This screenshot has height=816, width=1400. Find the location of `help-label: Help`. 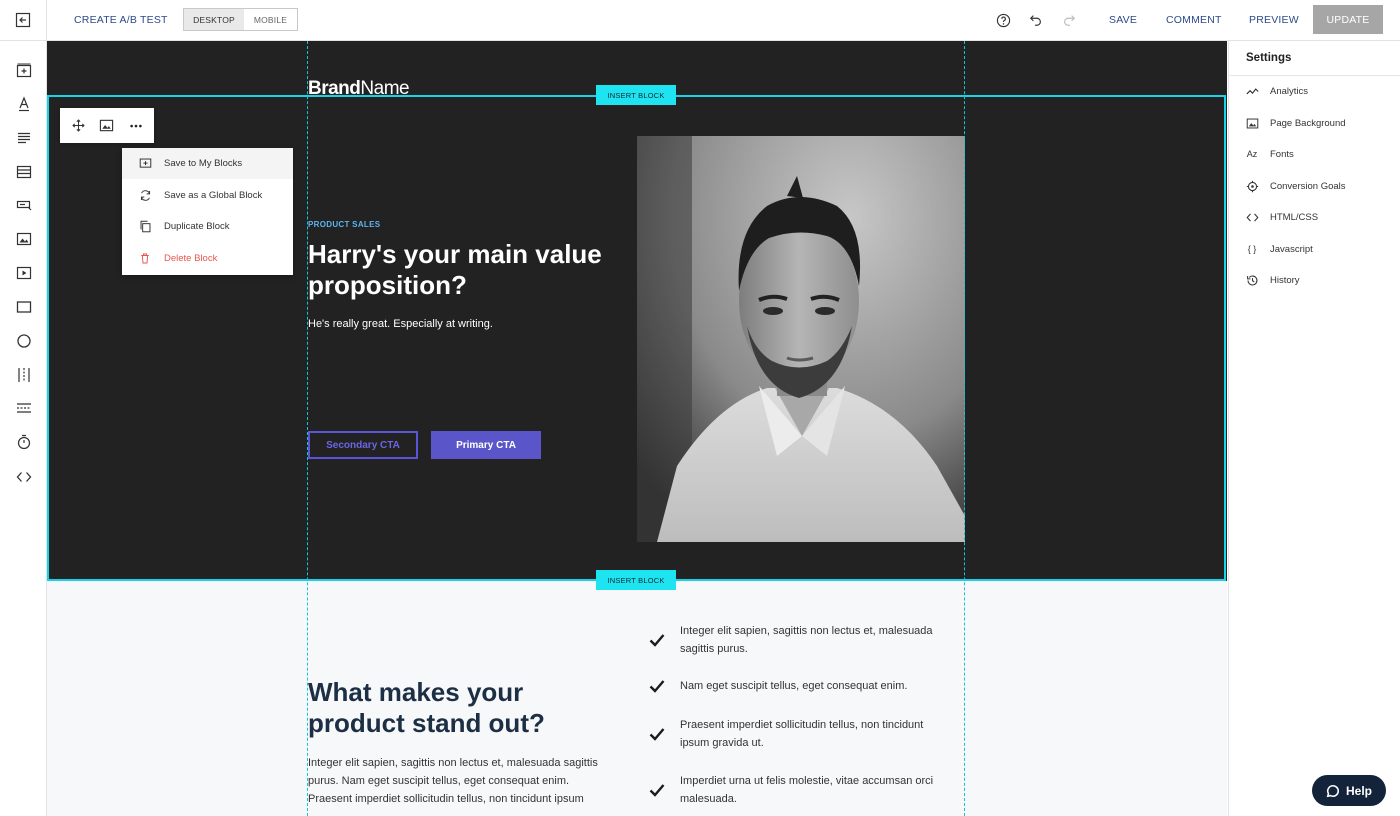

help-label: Help is located at coordinates (1358, 790).